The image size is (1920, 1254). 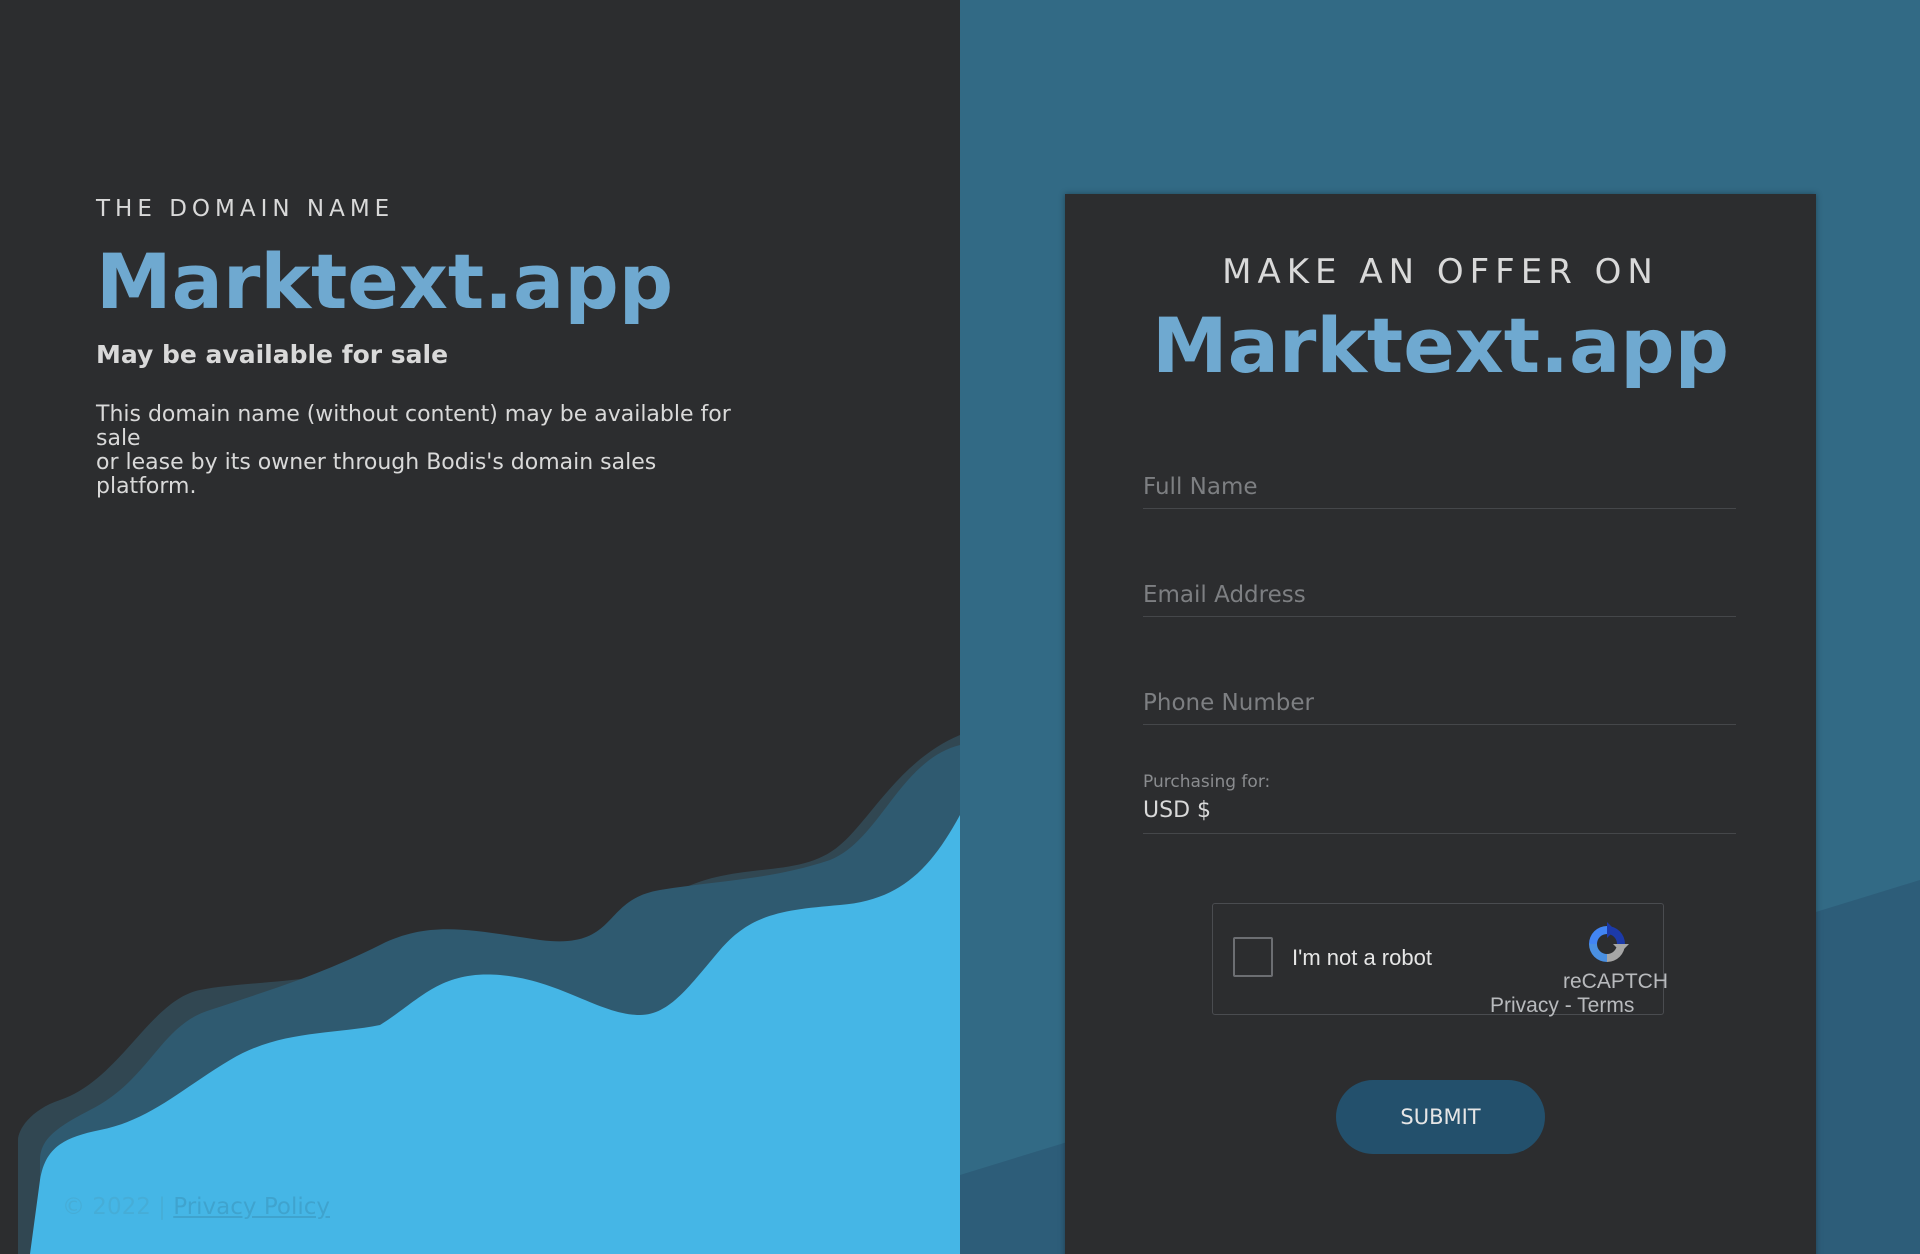 I want to click on offer-eyebrow: MAKE AN OFFER ON, so click(x=1440, y=272).